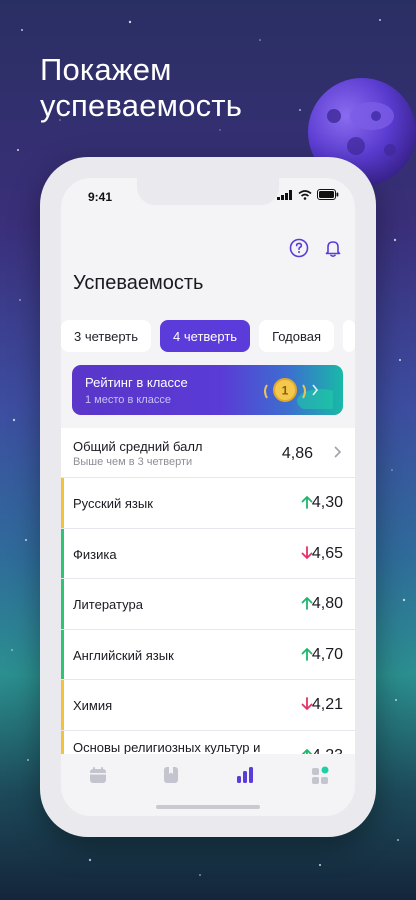 This screenshot has width=416, height=900. I want to click on average-value: 4,86, so click(297, 453).